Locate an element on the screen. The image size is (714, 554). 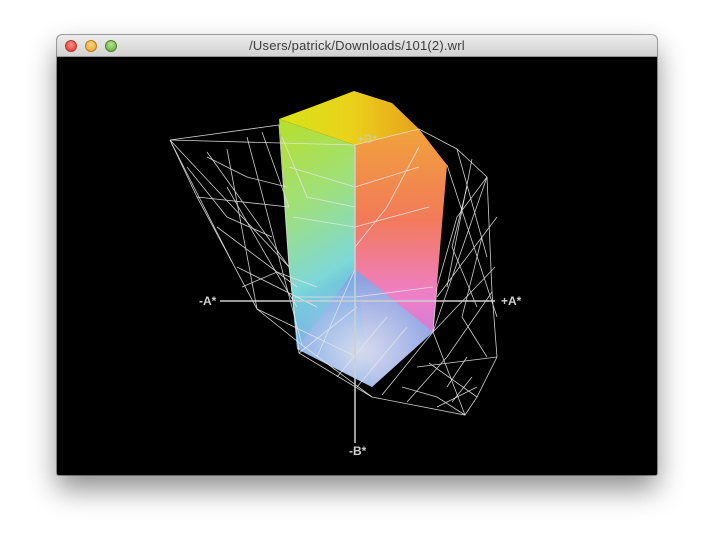
axis-label-a-positive: +A* is located at coordinates (511, 301).